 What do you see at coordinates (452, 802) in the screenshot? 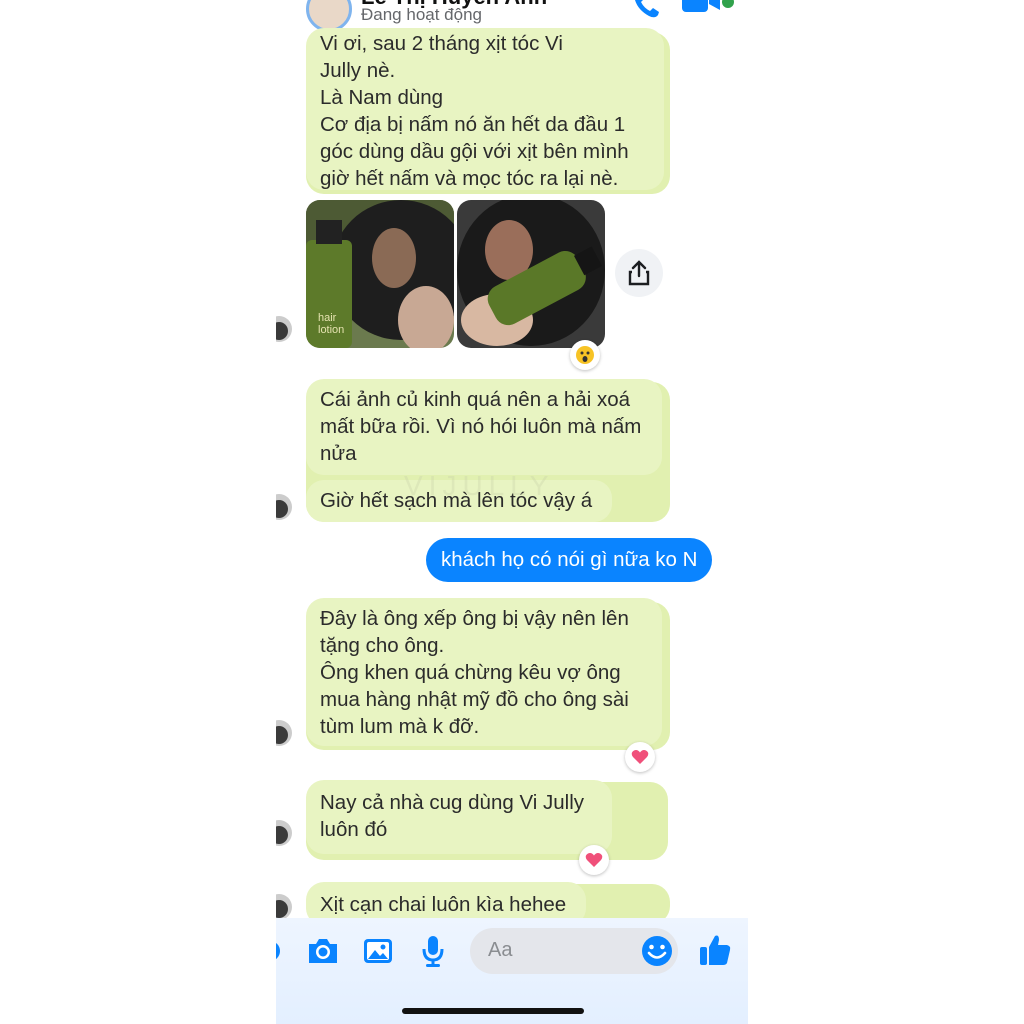
I see `message-line: Nay cả nhà cug dùng Vi Jully` at bounding box center [452, 802].